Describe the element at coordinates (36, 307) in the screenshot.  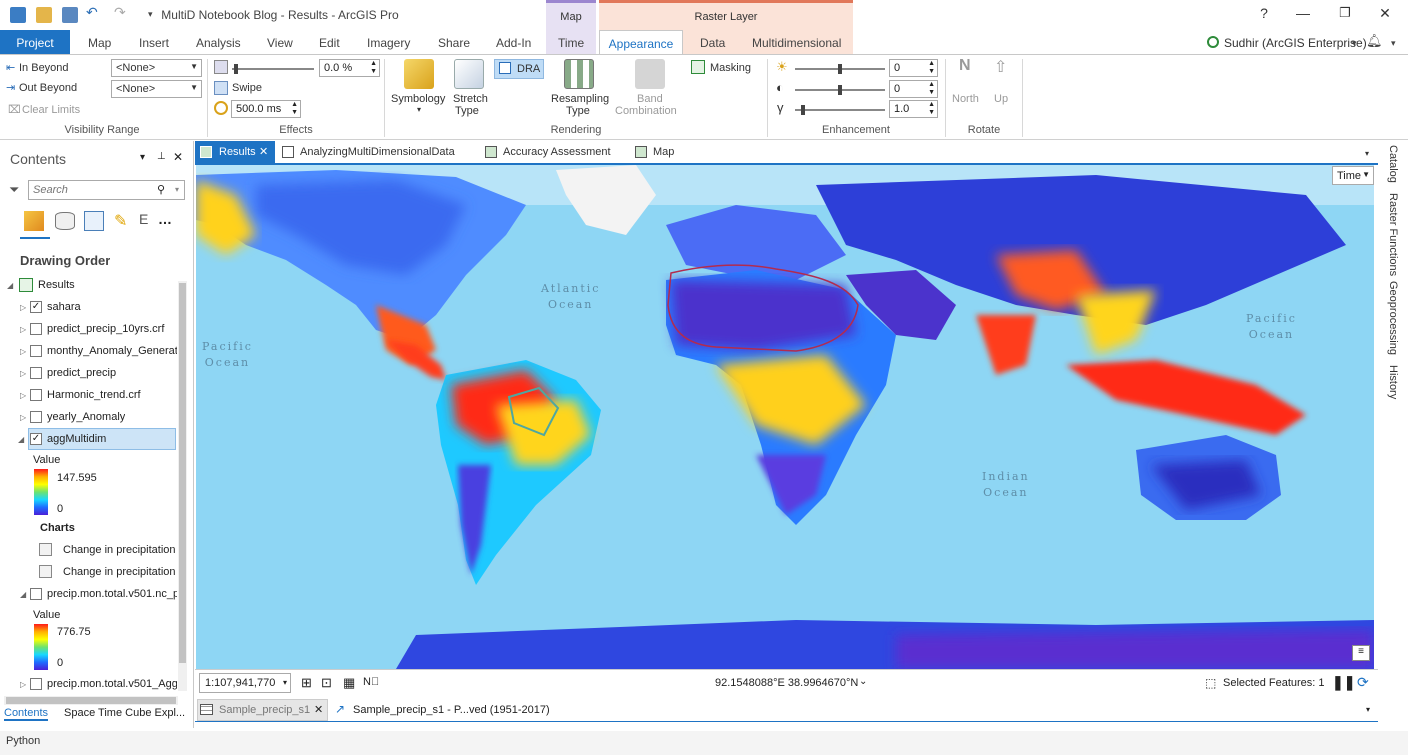
I see `layer-checkbox-sahara: ✓` at that location.